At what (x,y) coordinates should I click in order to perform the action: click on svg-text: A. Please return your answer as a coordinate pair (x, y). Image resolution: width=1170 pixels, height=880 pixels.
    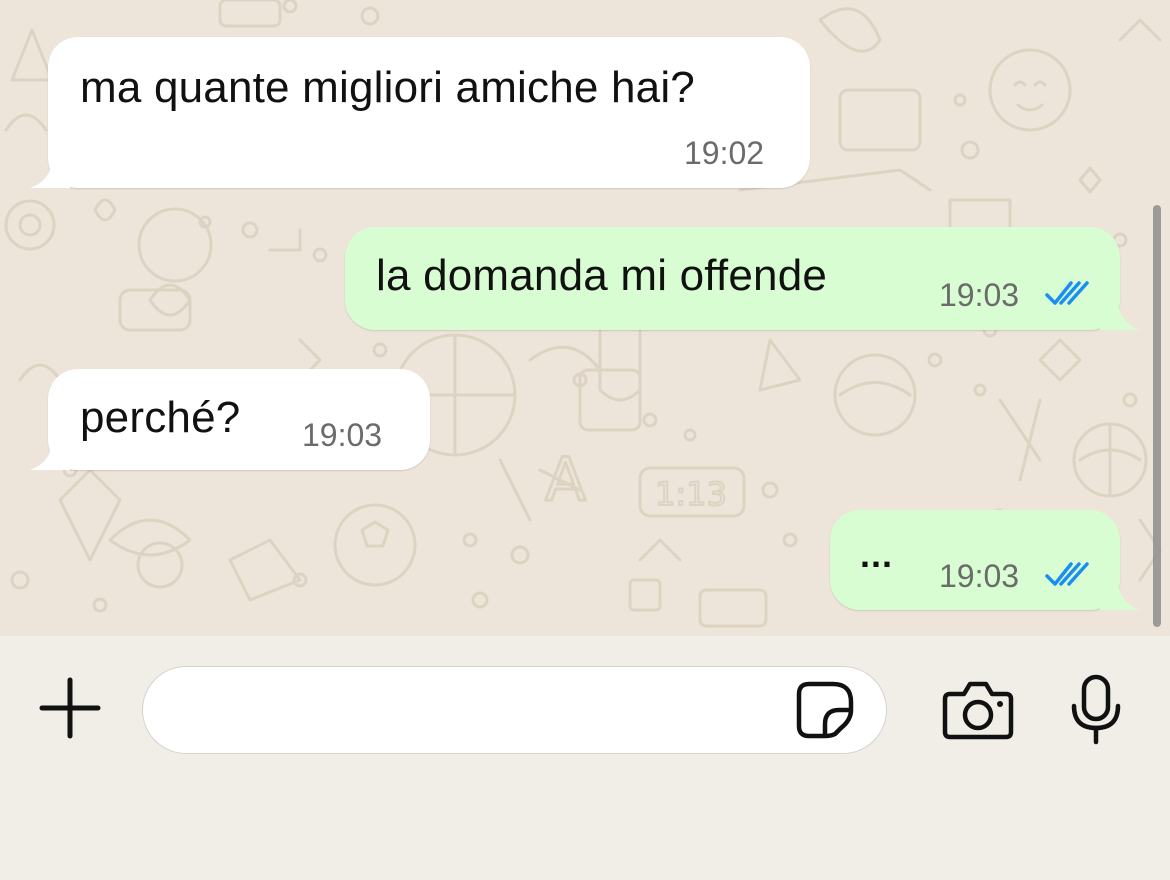
    Looking at the image, I should click on (565, 480).